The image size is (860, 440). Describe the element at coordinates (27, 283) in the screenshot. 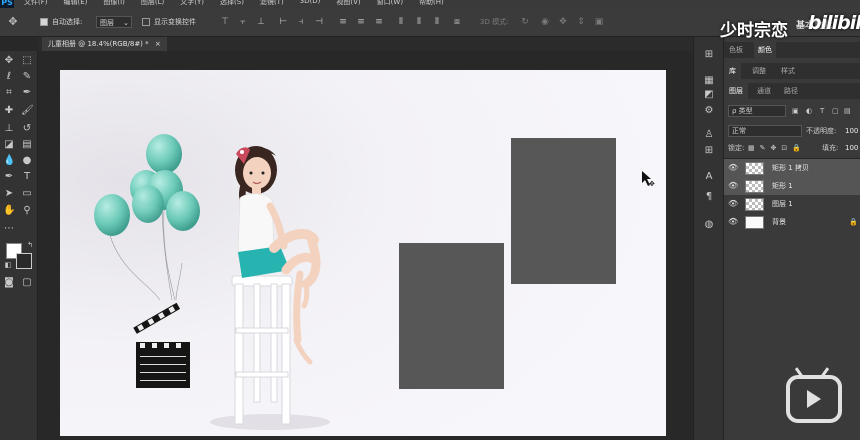

I see `screen-mode-icon: ▢` at that location.